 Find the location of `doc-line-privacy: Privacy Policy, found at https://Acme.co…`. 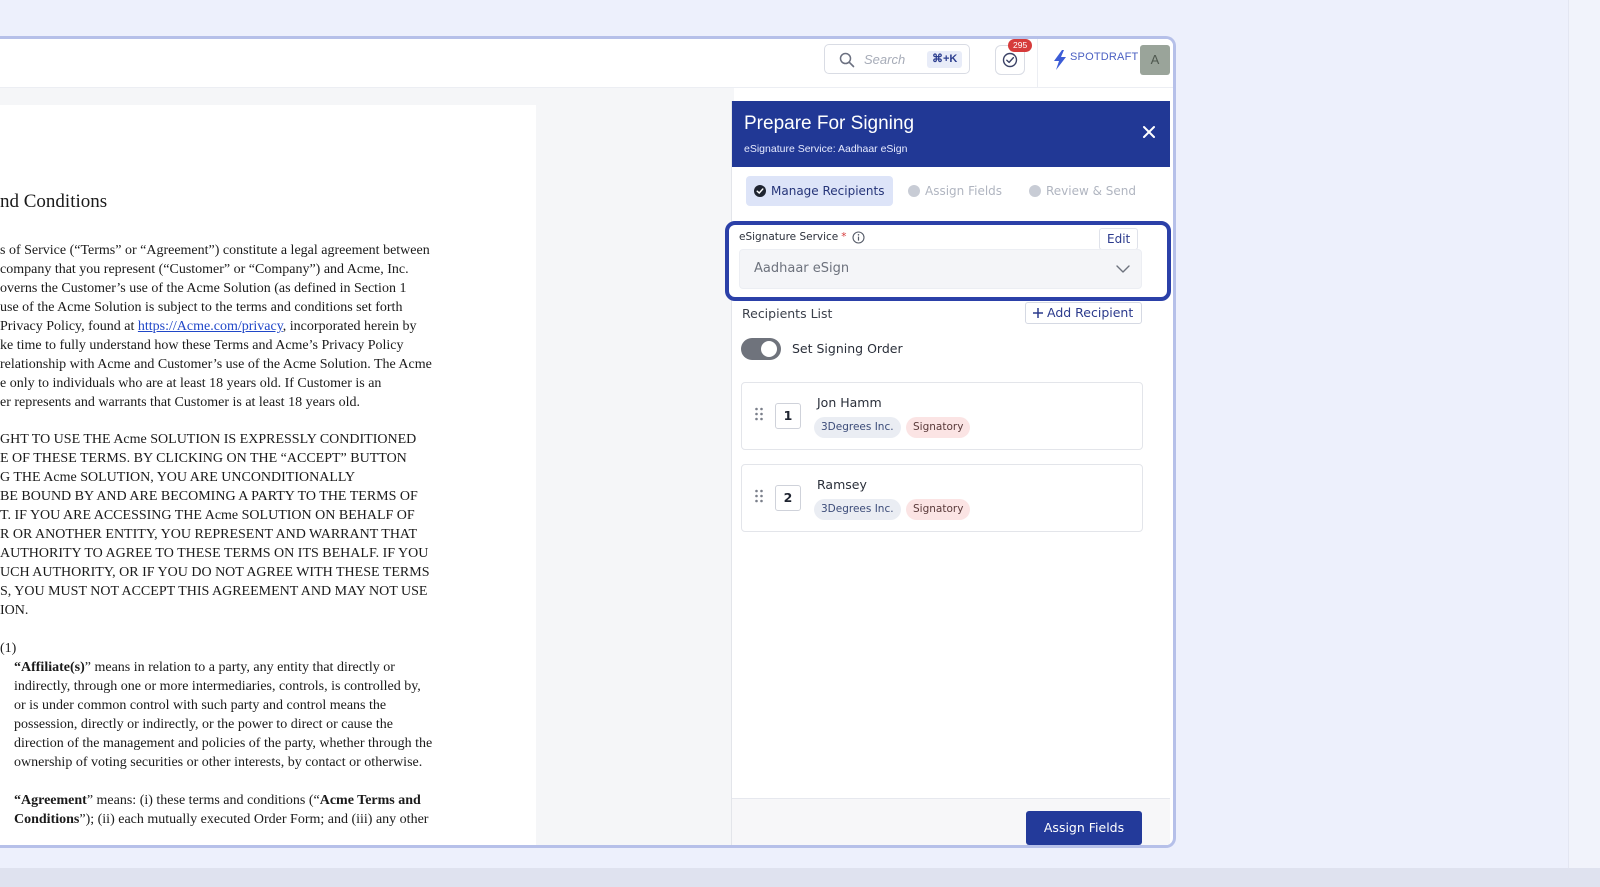

doc-line-privacy: Privacy Policy, found at https://Acme.co… is located at coordinates (208, 327).